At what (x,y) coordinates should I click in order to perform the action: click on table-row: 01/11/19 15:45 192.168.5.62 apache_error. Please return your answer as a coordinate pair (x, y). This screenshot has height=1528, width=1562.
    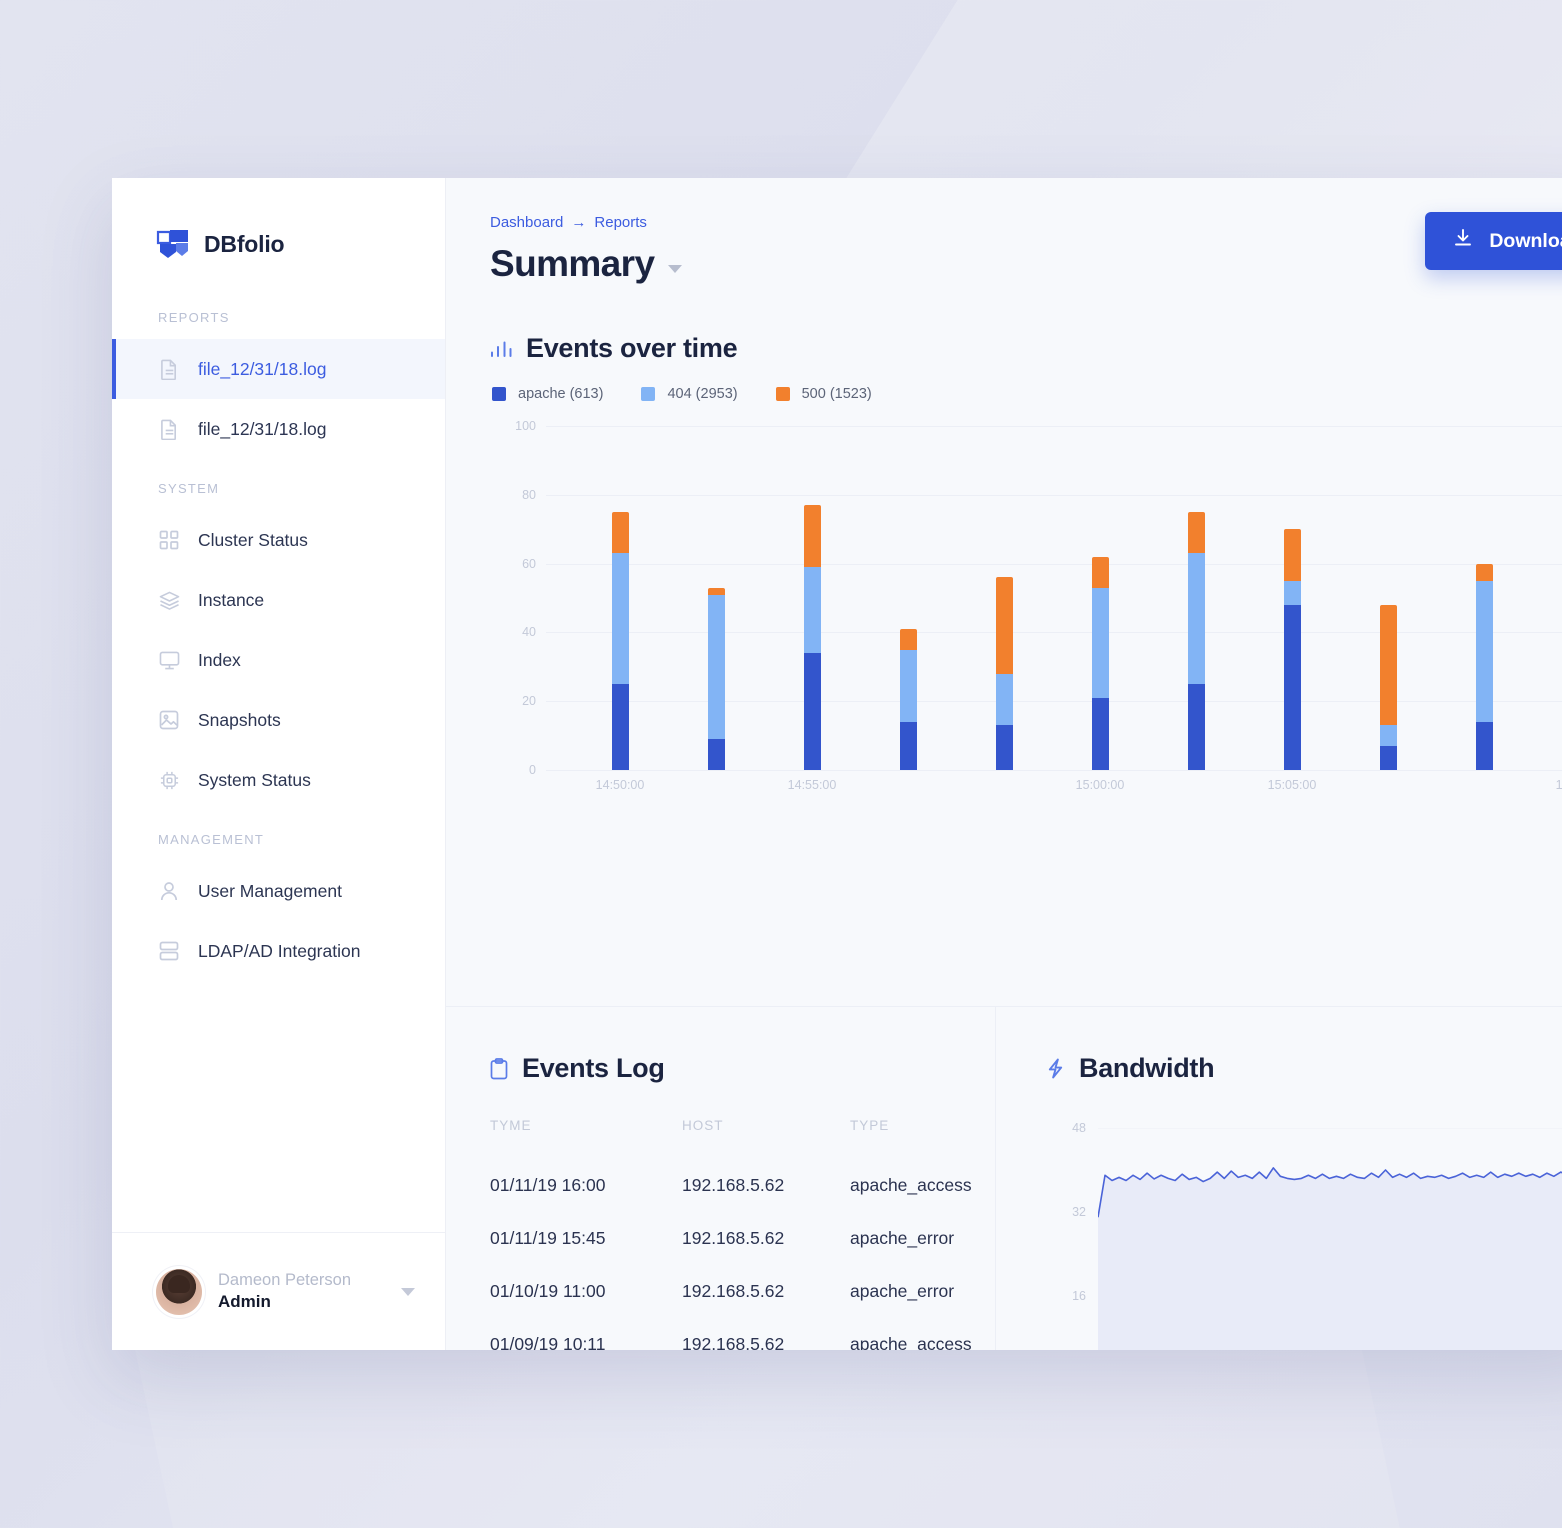
    Looking at the image, I should click on (742, 1238).